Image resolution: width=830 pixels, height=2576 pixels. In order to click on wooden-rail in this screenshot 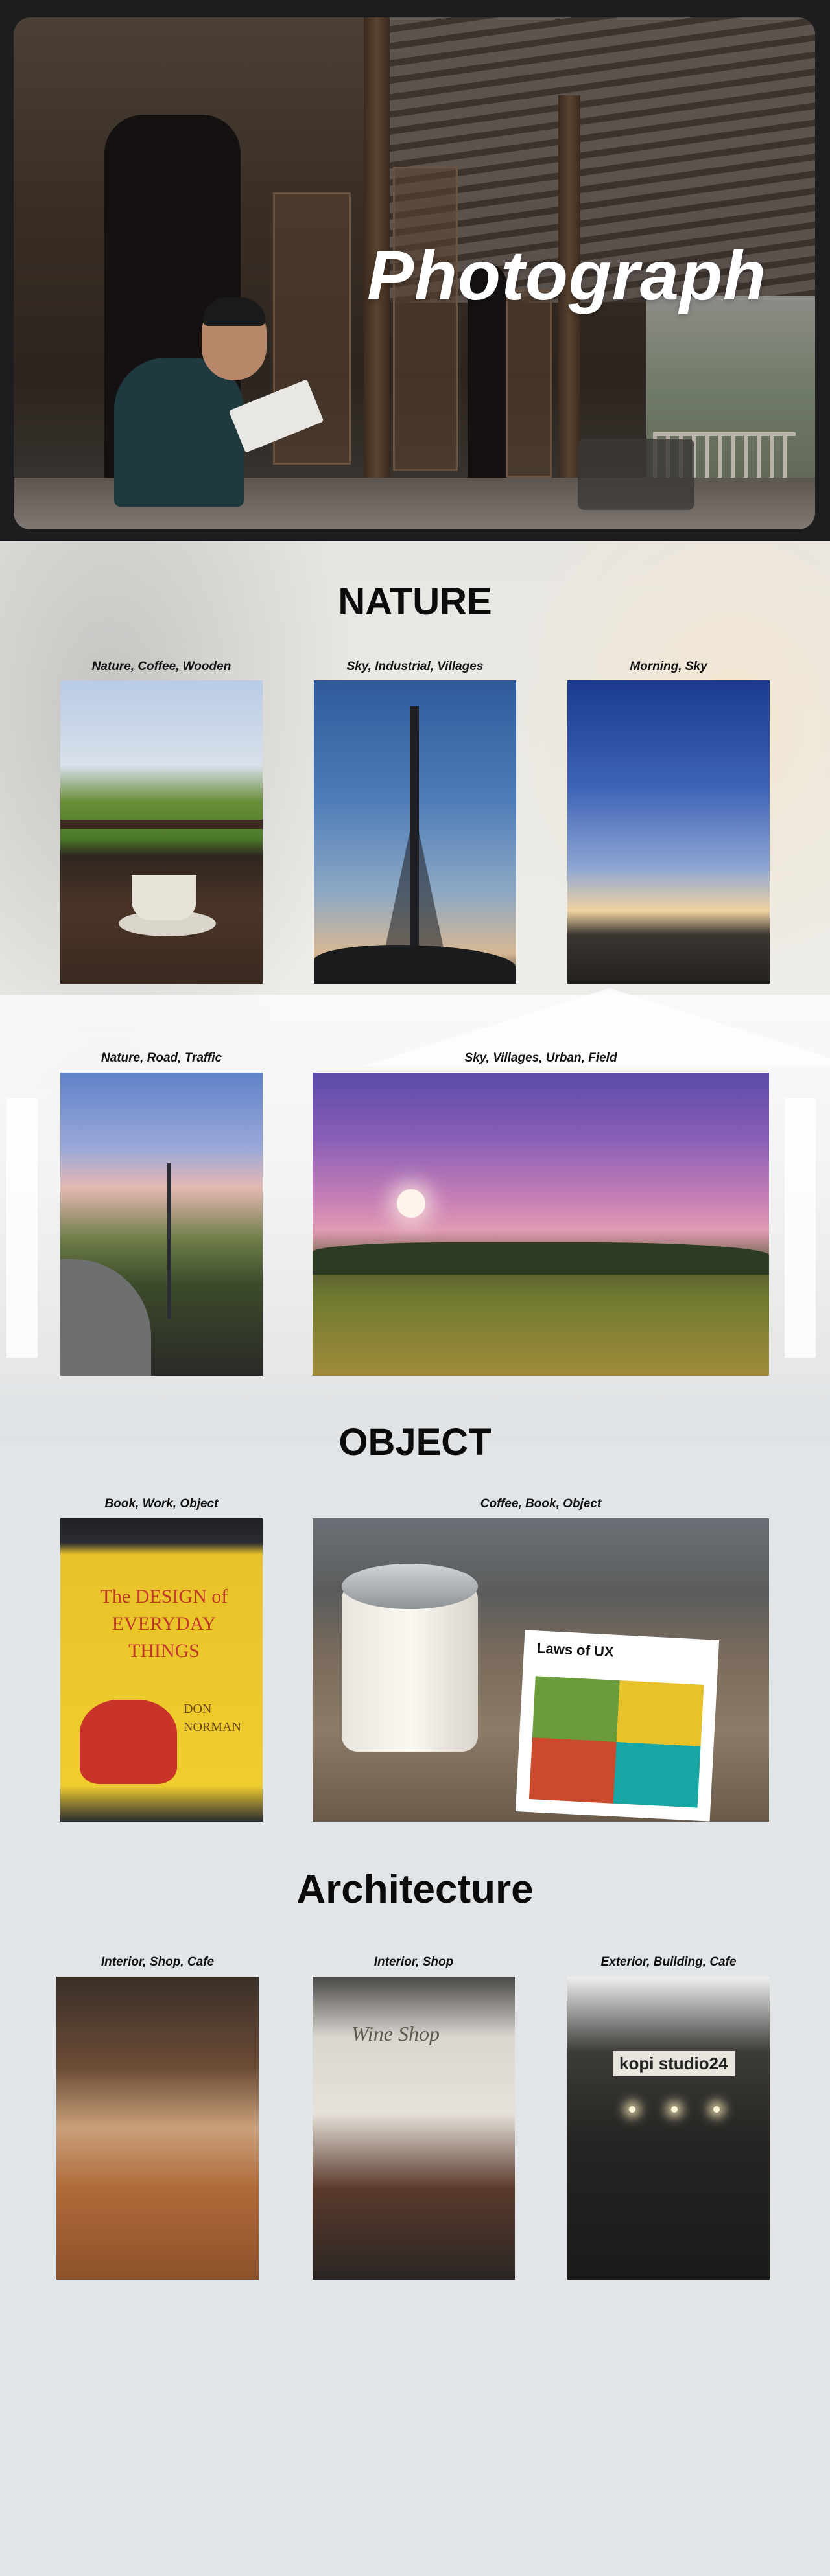, I will do `click(161, 825)`.